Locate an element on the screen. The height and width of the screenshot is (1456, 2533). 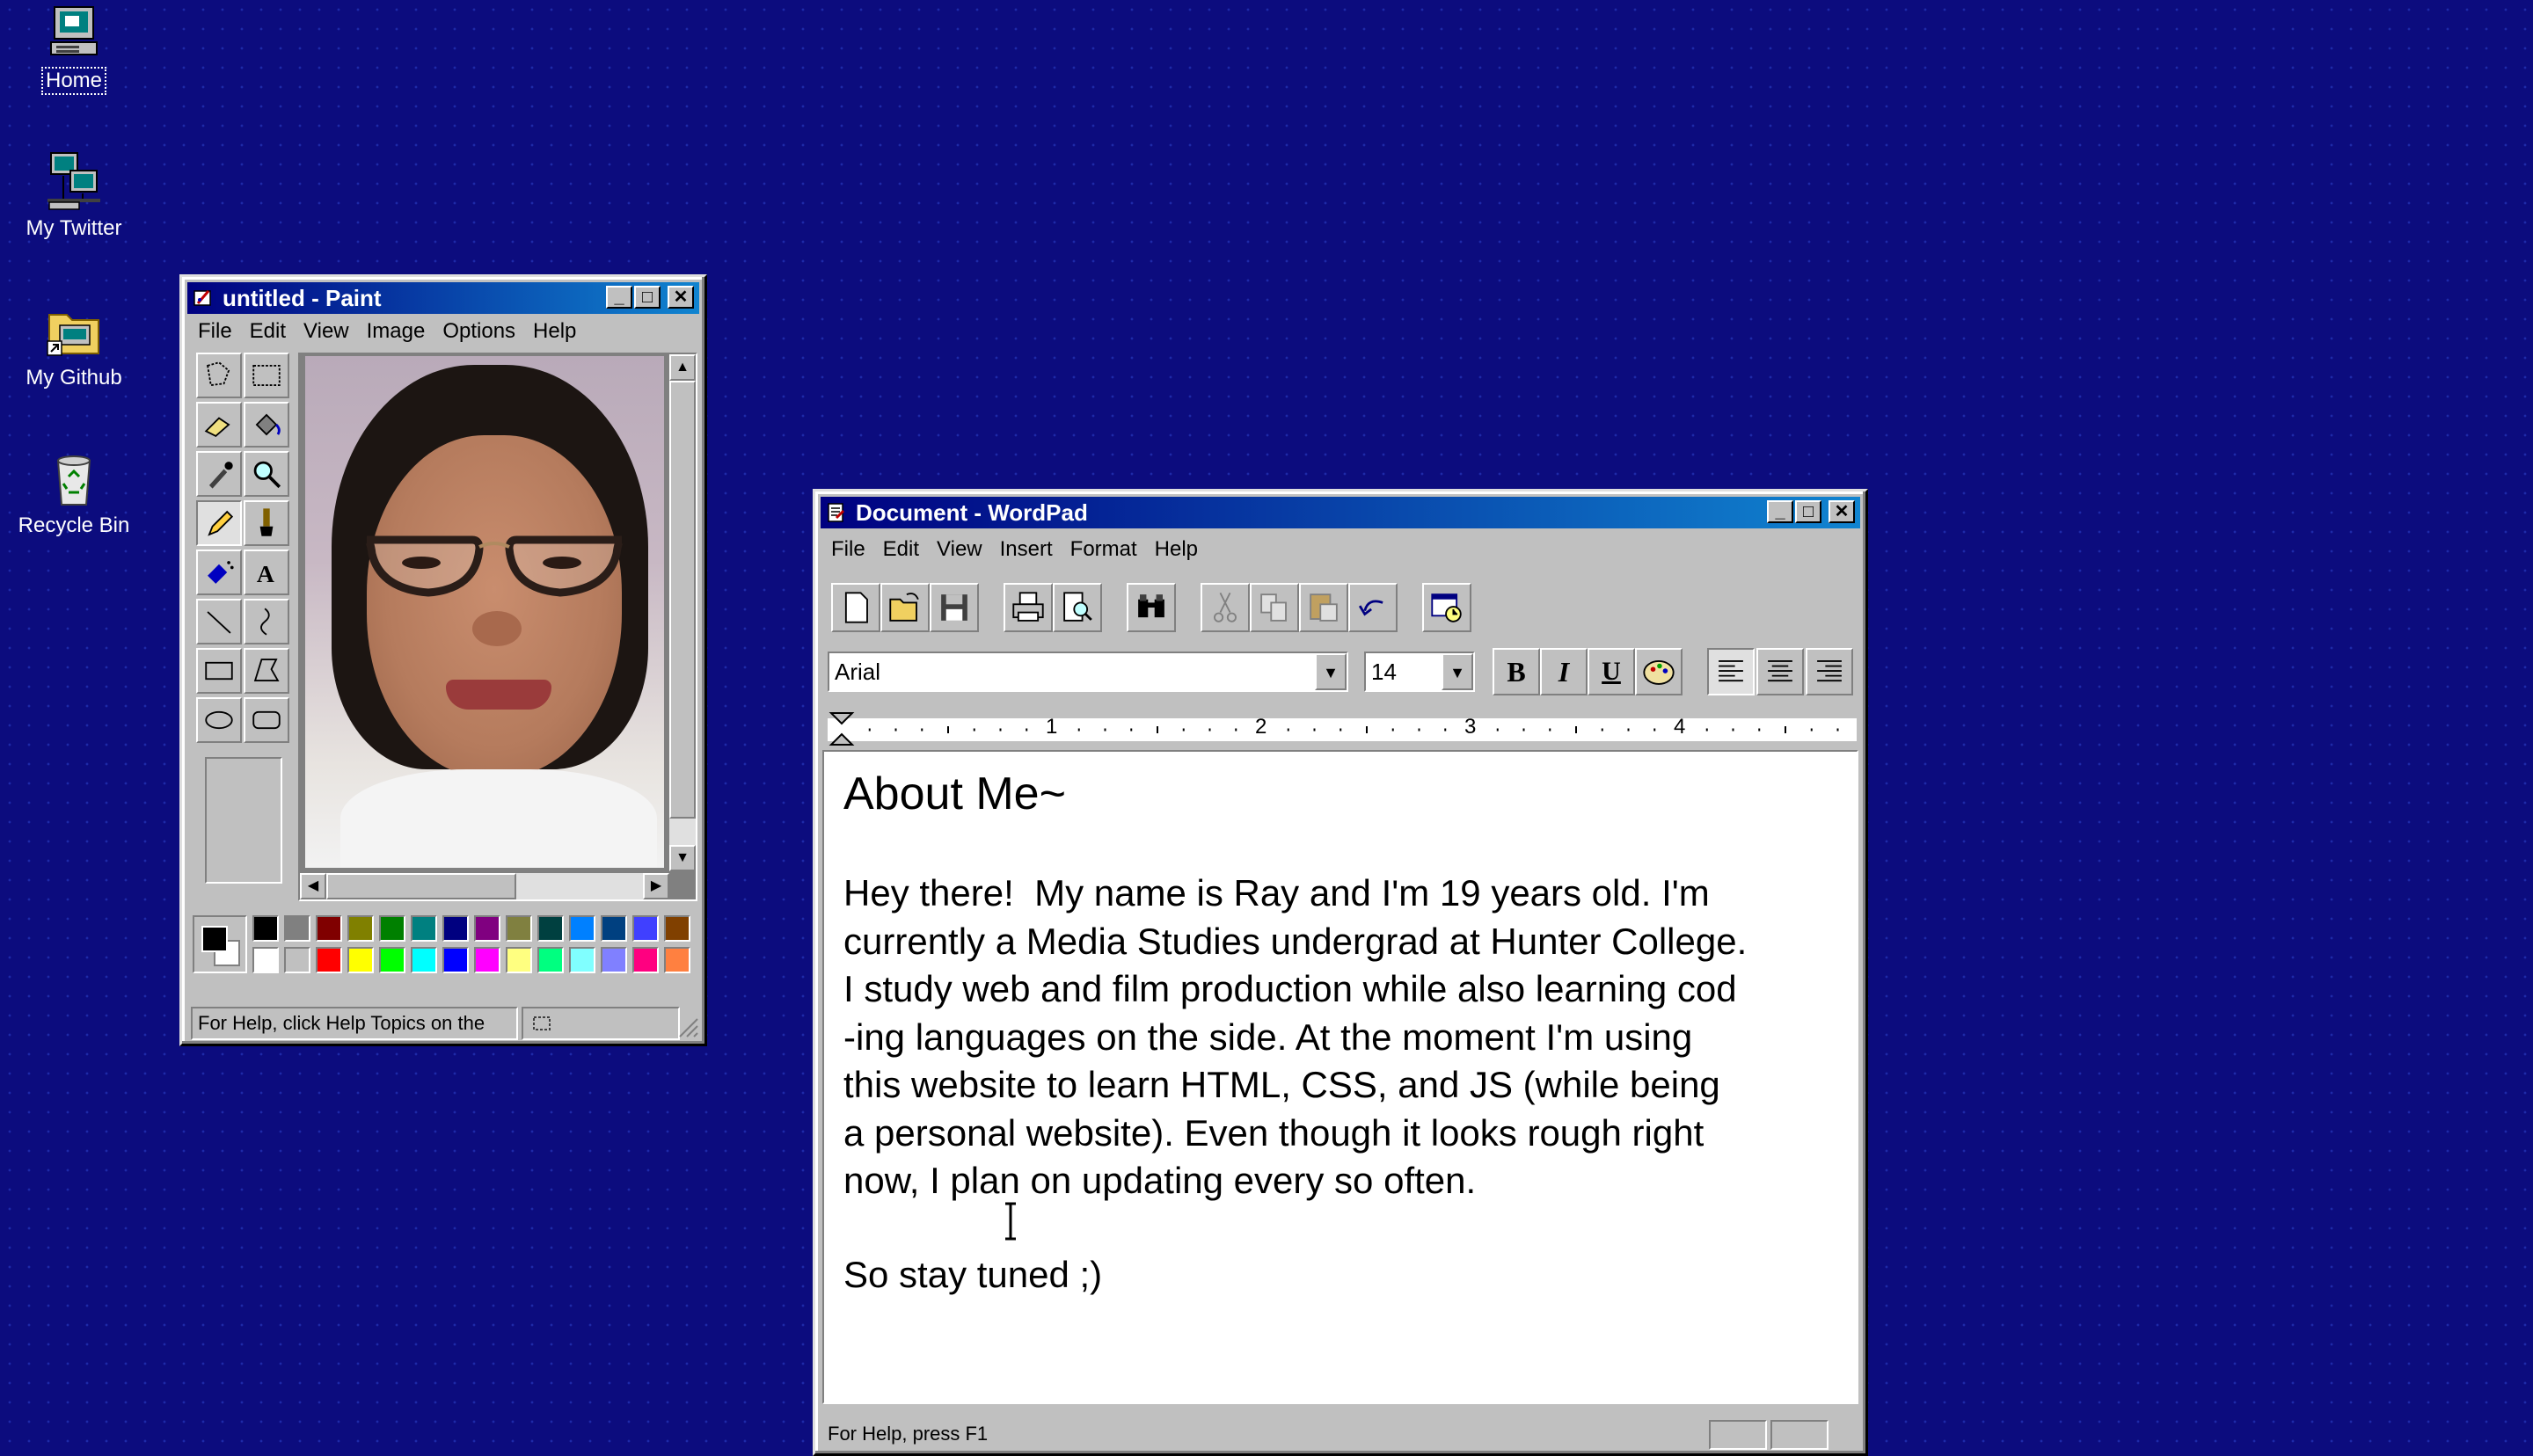
color-palette-icon is located at coordinates (1659, 671).